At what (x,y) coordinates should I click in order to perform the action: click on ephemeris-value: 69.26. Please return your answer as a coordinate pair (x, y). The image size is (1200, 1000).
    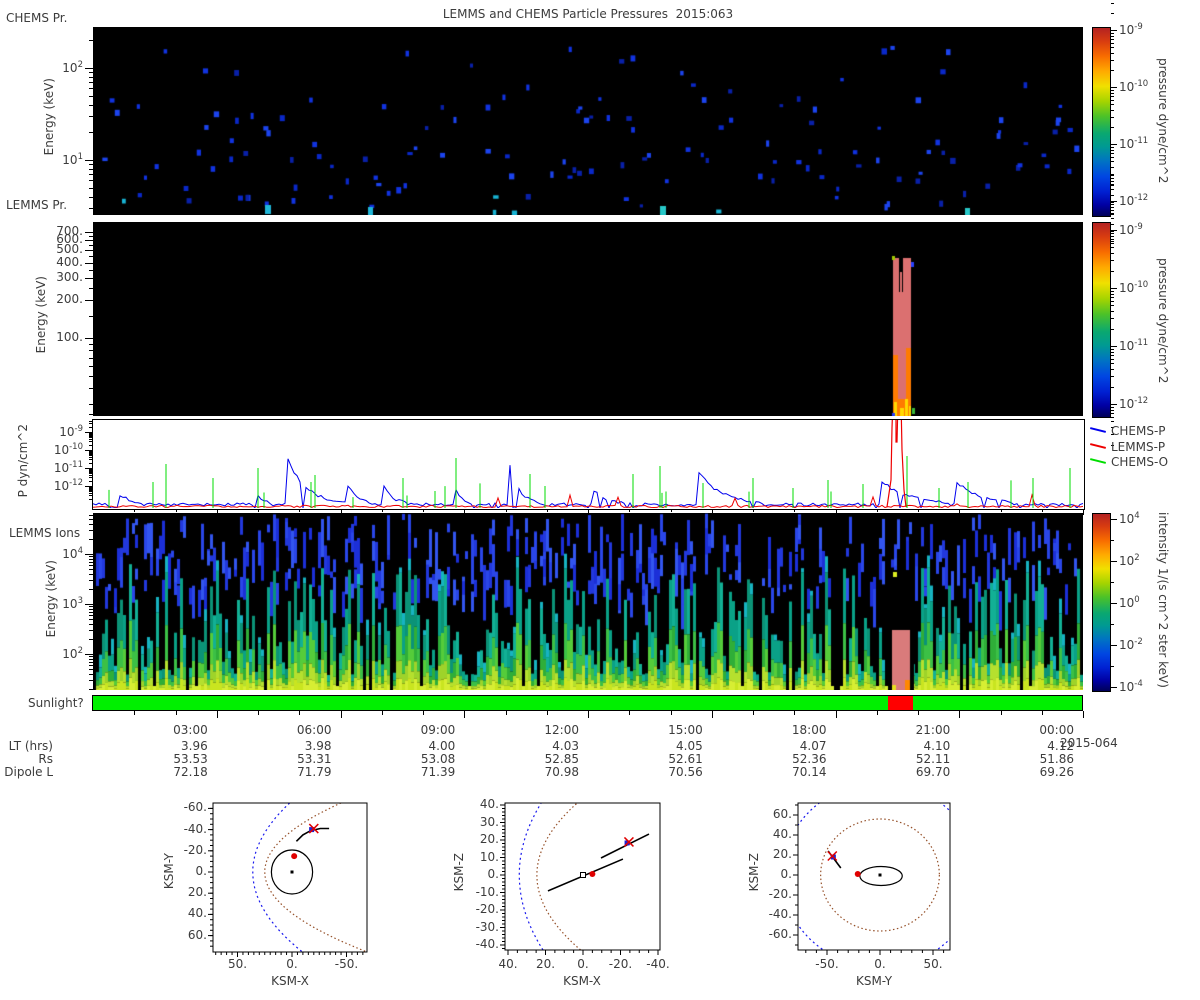
    Looking at the image, I should click on (1056, 772).